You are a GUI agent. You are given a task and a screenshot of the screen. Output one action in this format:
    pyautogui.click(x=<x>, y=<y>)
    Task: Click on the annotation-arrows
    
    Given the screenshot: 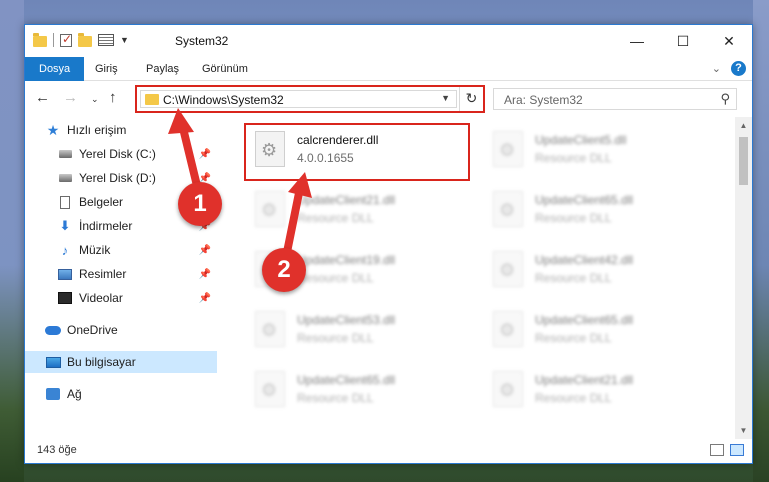 What is the action you would take?
    pyautogui.click(x=240, y=187)
    